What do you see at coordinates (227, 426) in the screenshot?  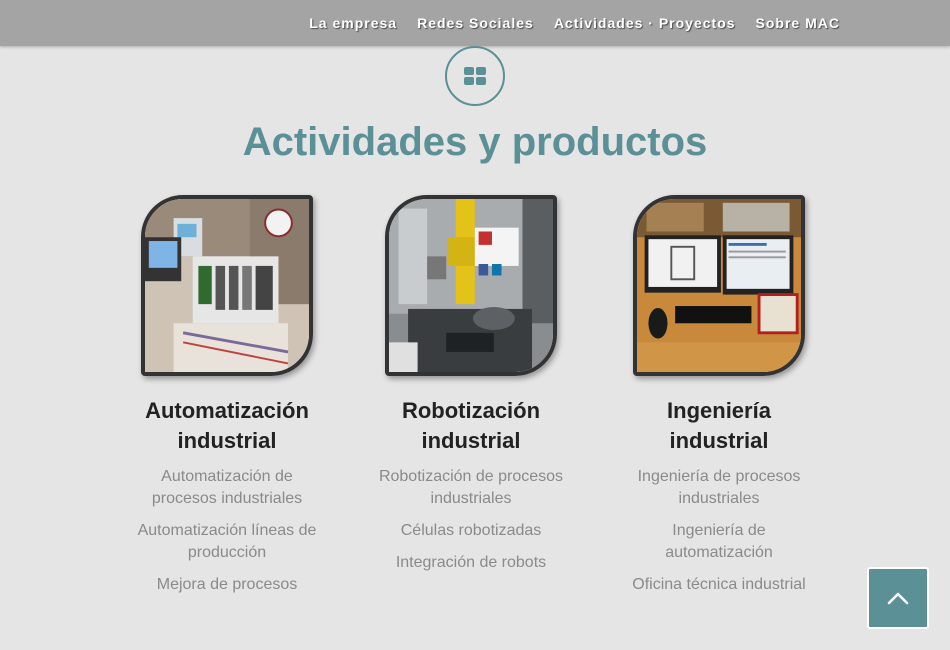 I see `column-title: Automatización industrial` at bounding box center [227, 426].